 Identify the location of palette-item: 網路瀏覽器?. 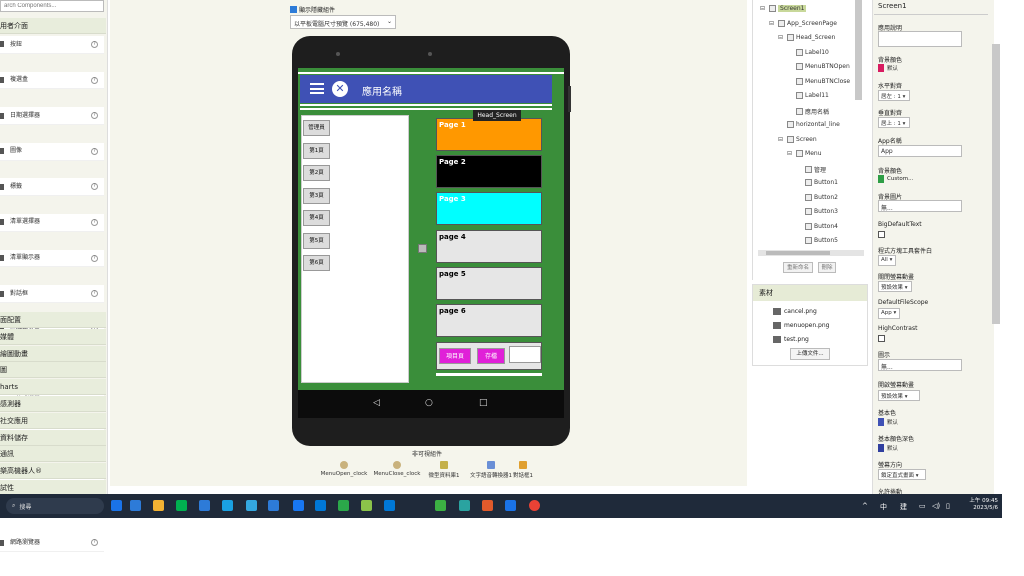
(52, 543).